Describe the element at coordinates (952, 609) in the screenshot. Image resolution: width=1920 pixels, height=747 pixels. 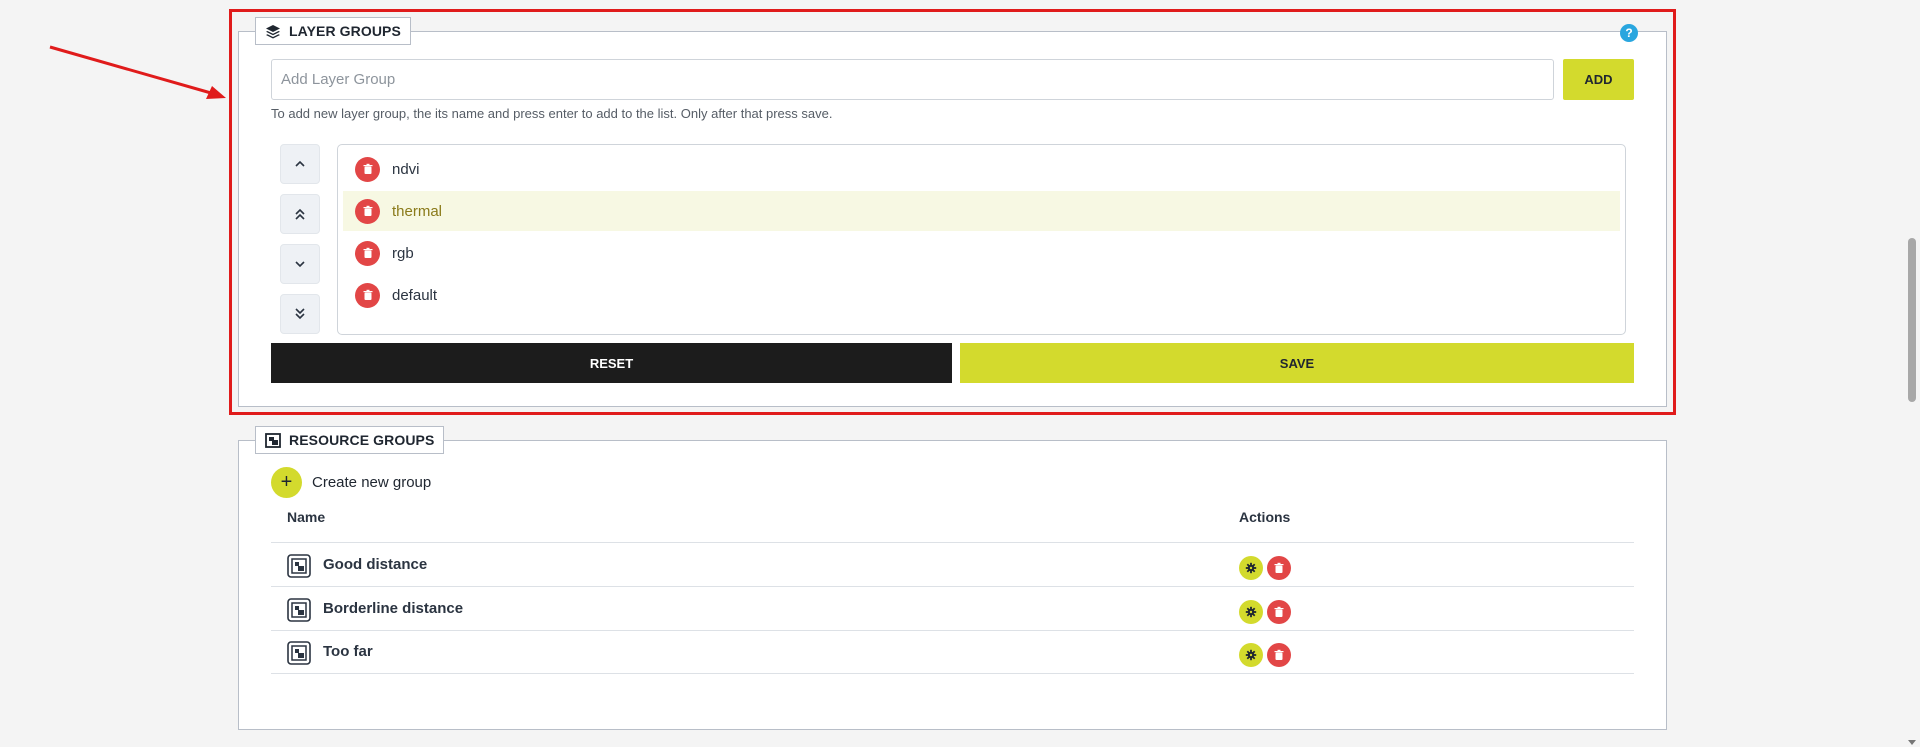
I see `table-row: Borderline distance` at that location.